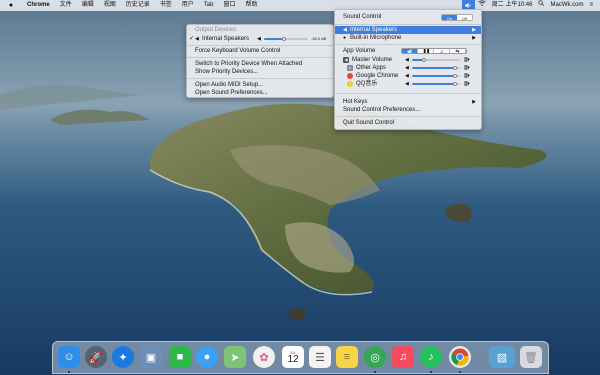 The height and width of the screenshot is (375, 600). I want to click on trash-icon: 🗑, so click(531, 357).